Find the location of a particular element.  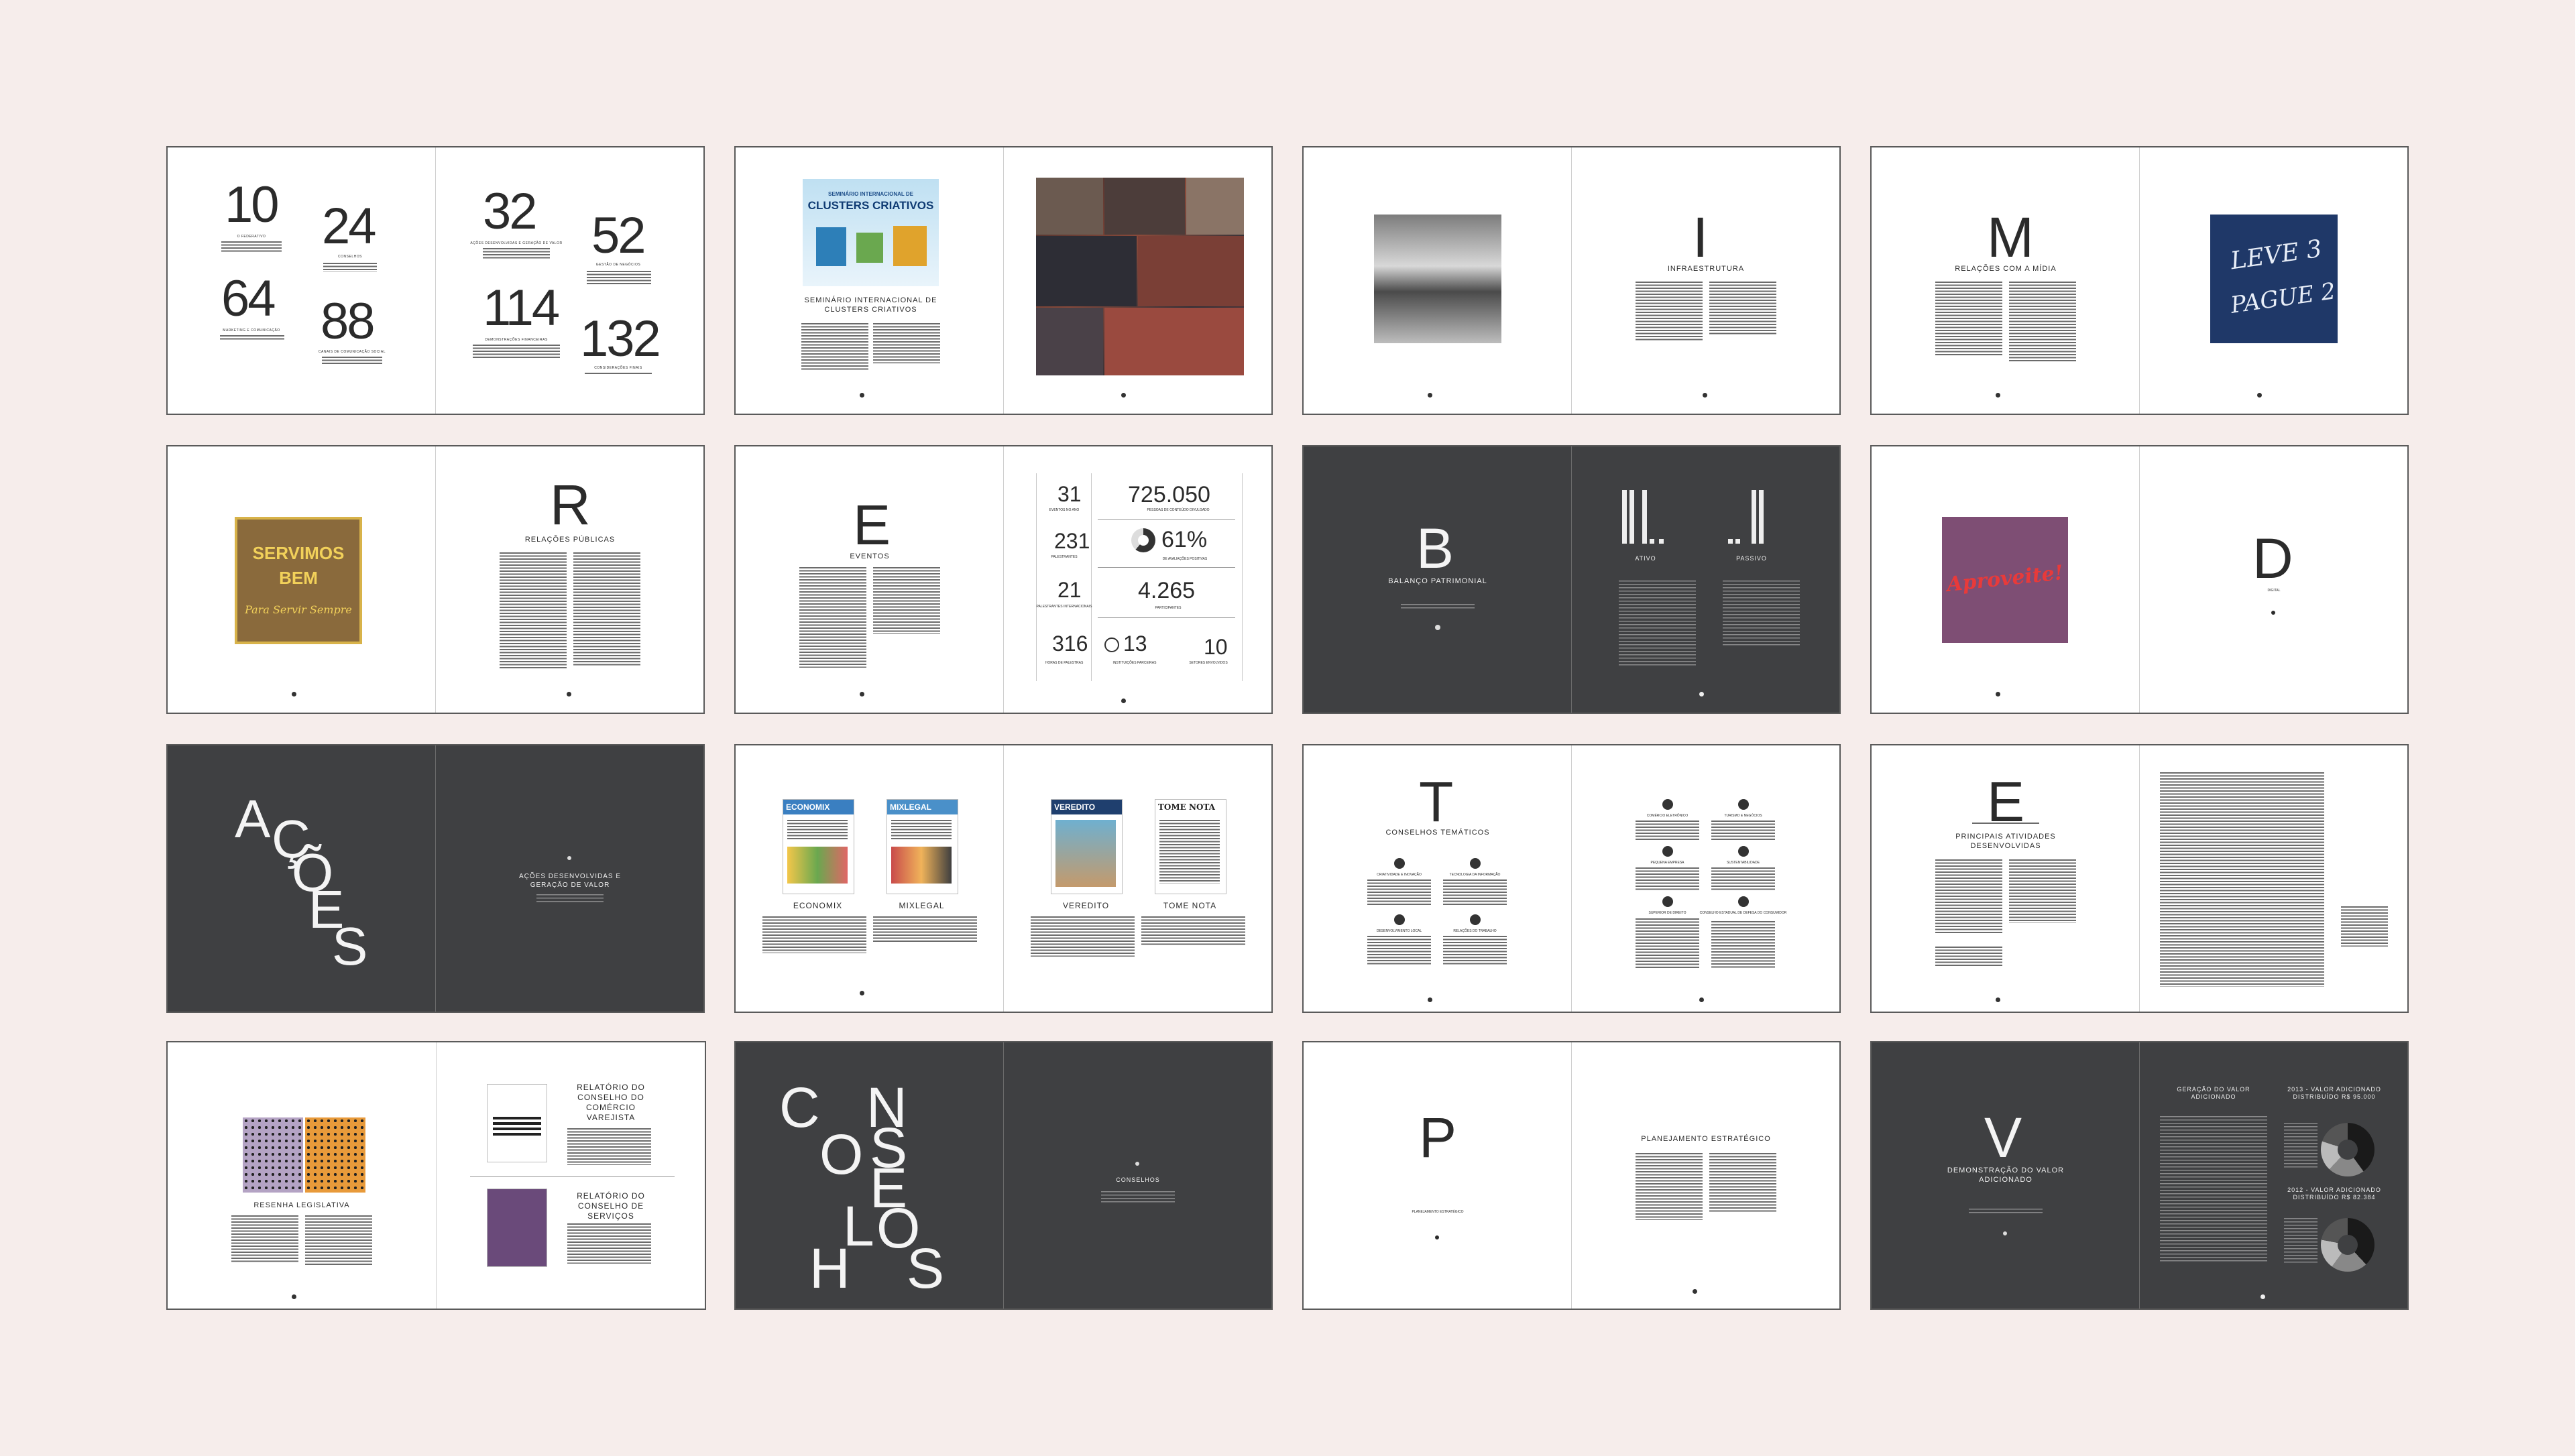

section-dot is located at coordinates (1437, 627).